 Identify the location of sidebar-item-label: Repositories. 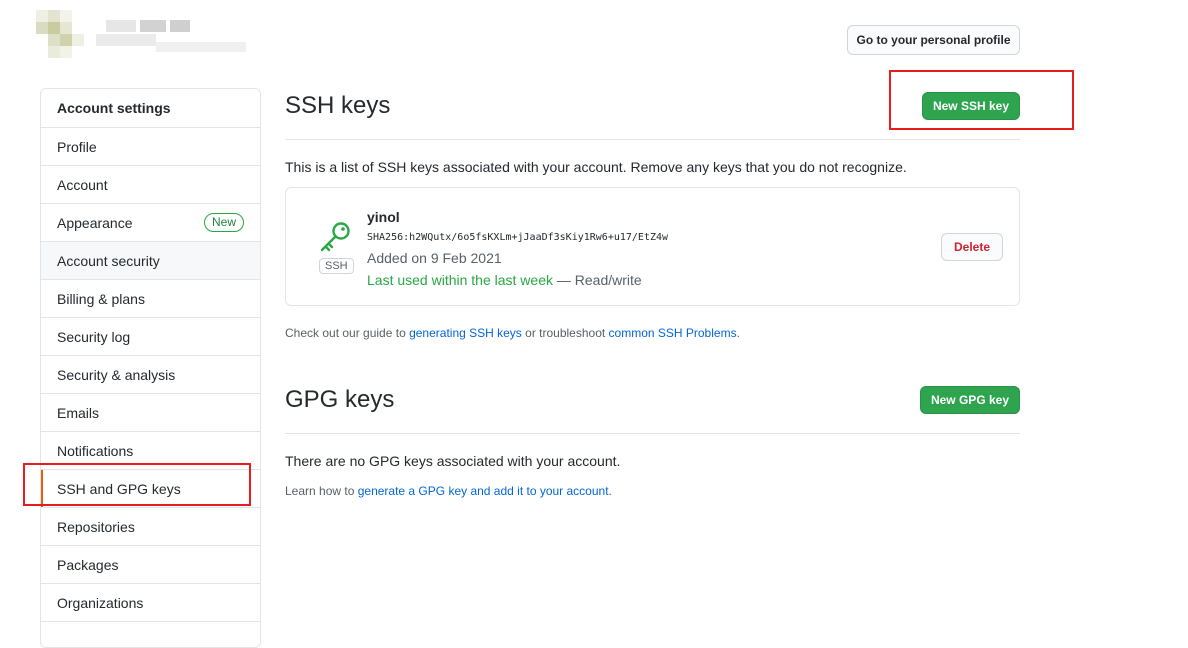
(96, 526).